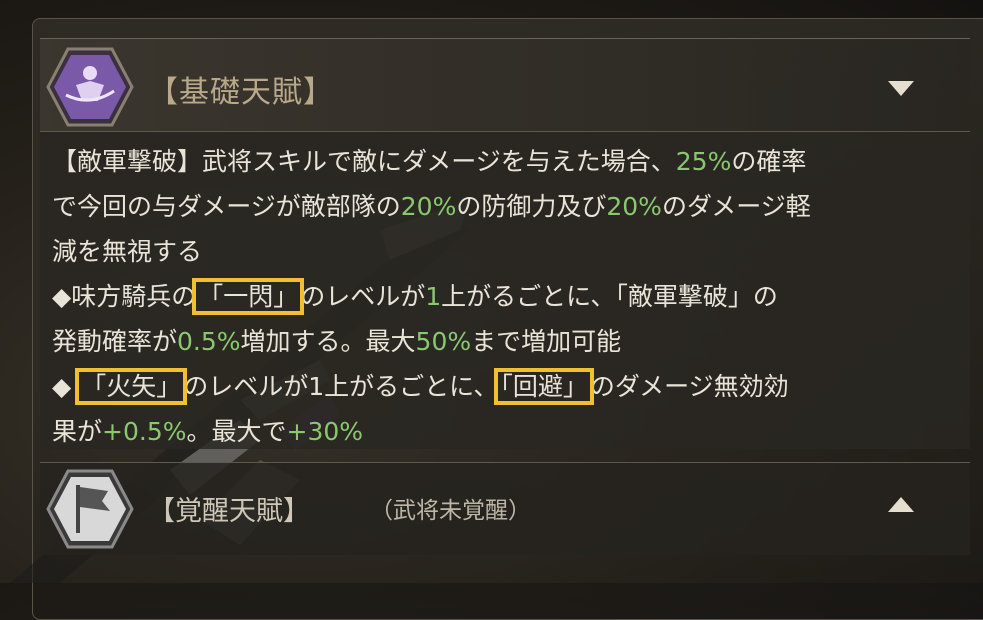  What do you see at coordinates (450, 511) in the screenshot?
I see `awakening-talent-status: （武将未覚醒）` at bounding box center [450, 511].